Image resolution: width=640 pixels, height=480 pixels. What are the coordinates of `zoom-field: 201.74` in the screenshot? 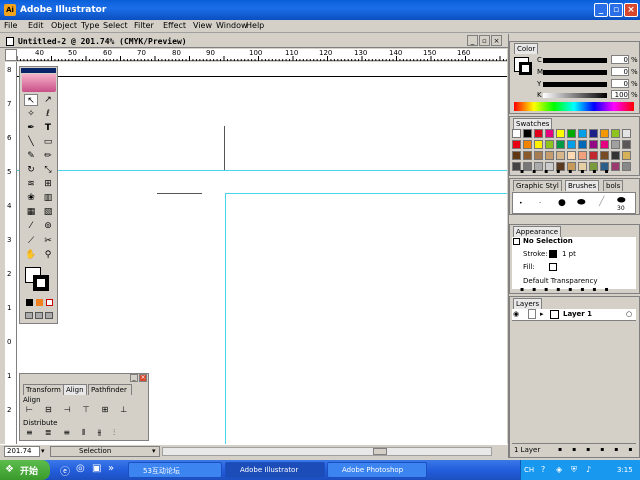 It's located at (22, 451).